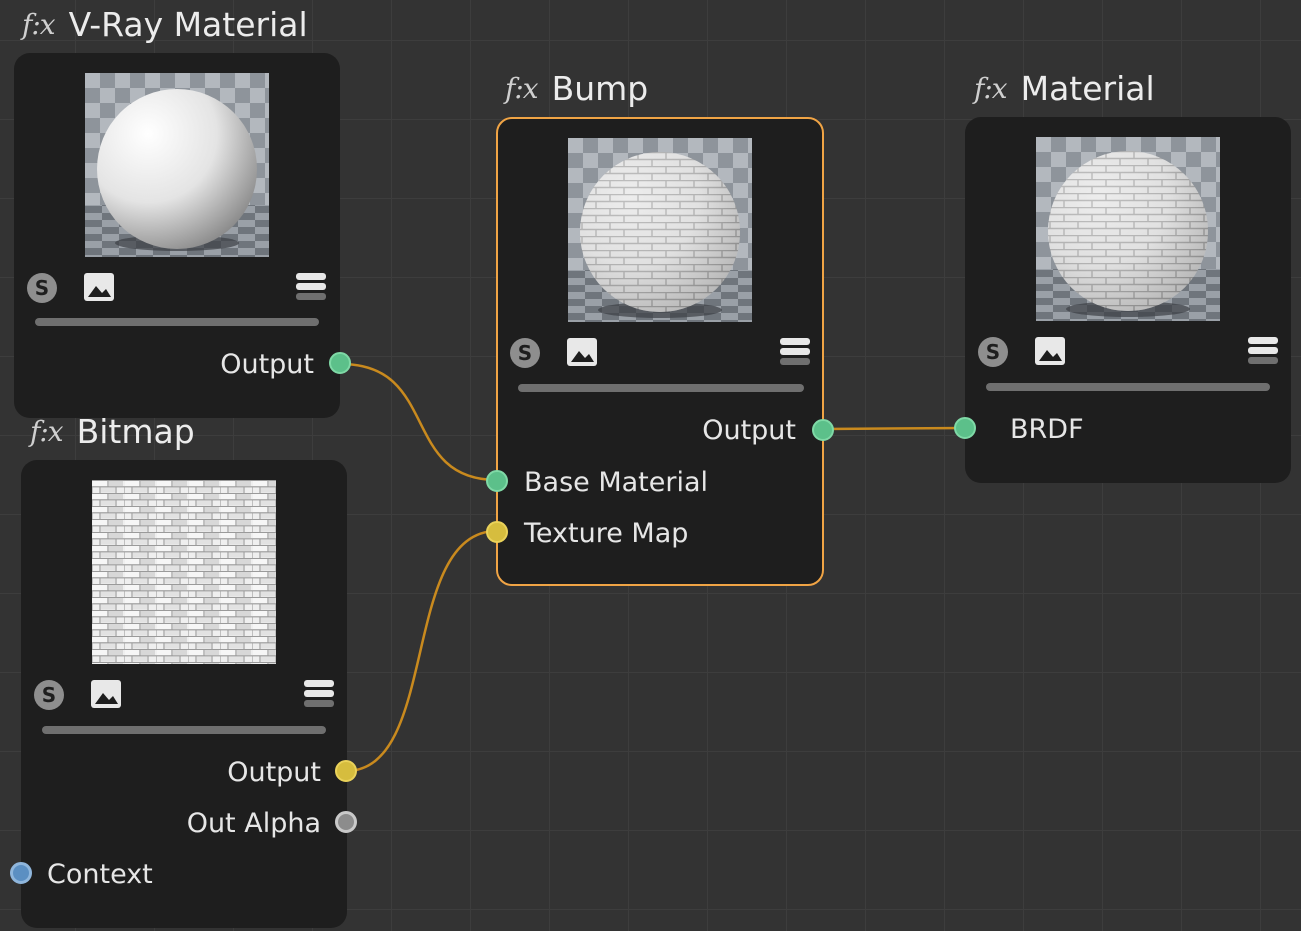 The width and height of the screenshot is (1301, 931). Describe the element at coordinates (1047, 429) in the screenshot. I see `brdf-label: BRDF` at that location.